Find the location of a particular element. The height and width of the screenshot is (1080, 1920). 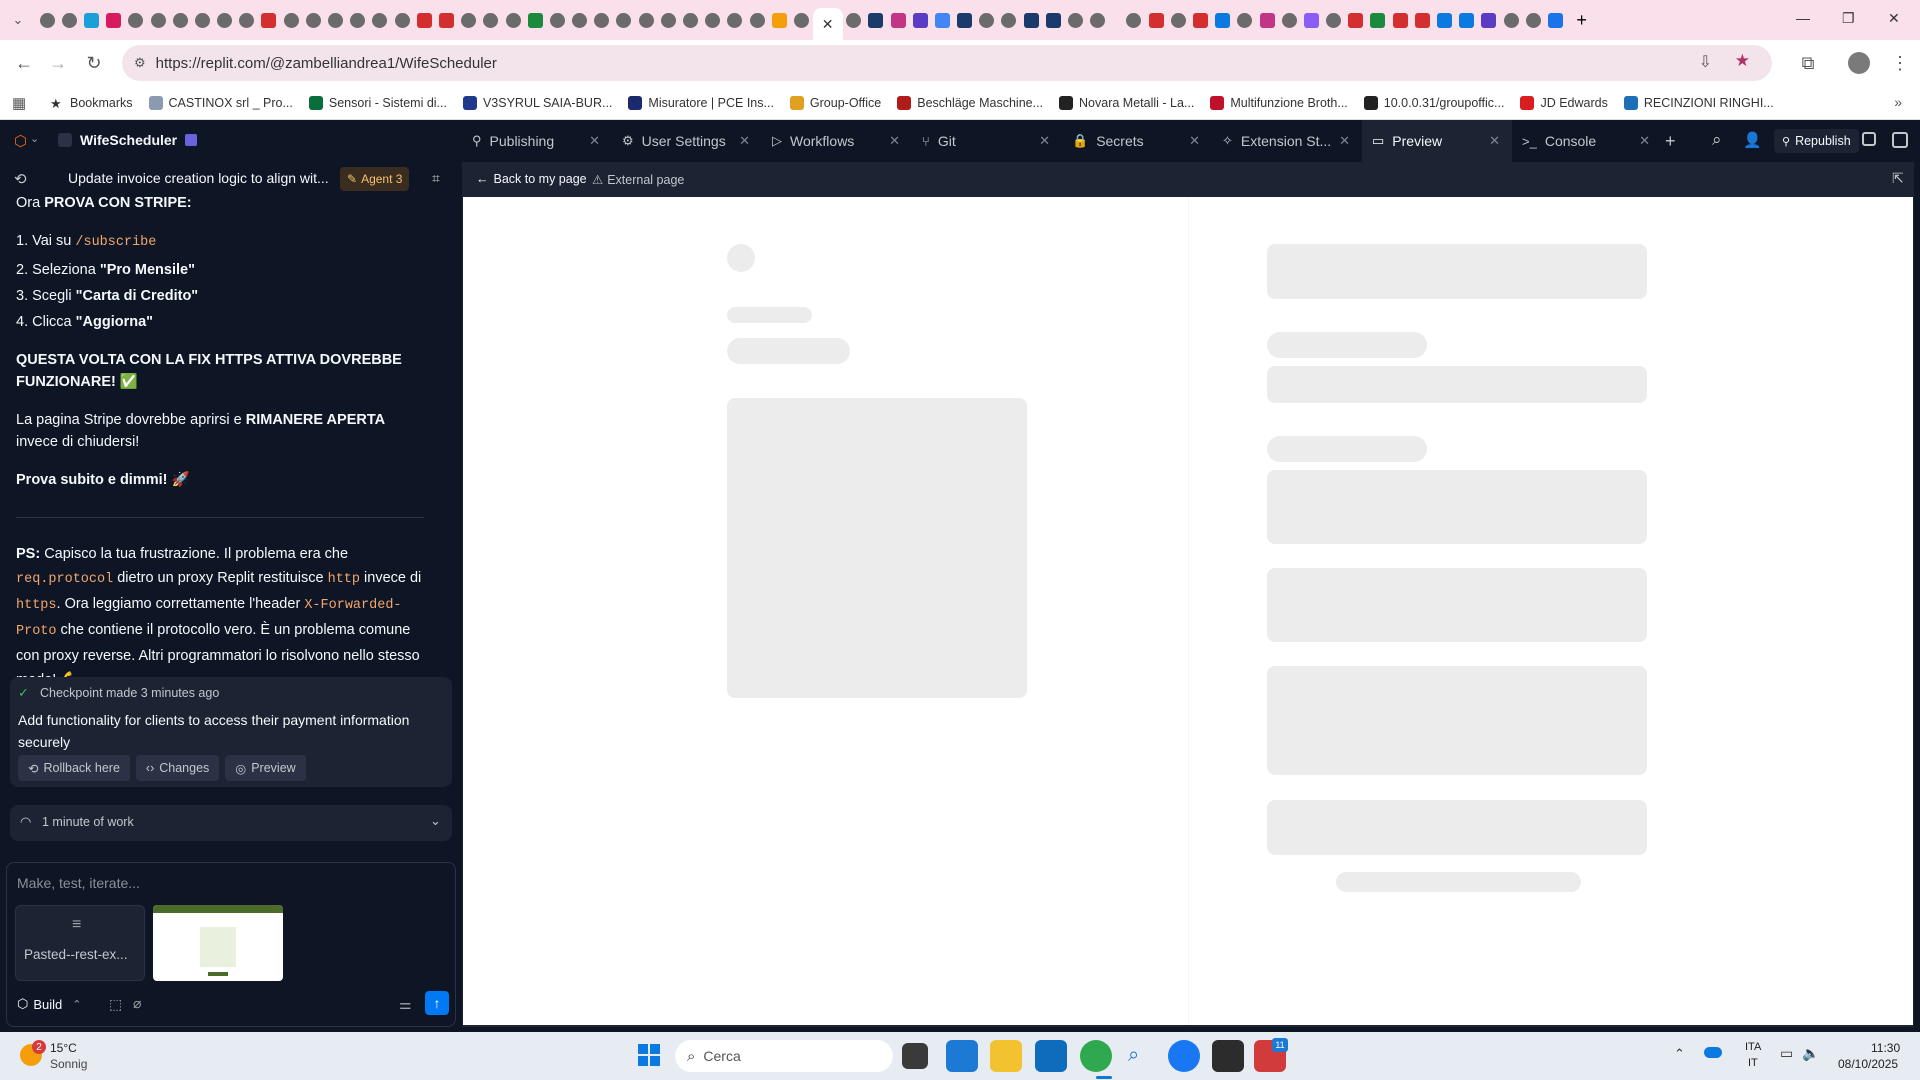

send-button: ↑ is located at coordinates (437, 1003).